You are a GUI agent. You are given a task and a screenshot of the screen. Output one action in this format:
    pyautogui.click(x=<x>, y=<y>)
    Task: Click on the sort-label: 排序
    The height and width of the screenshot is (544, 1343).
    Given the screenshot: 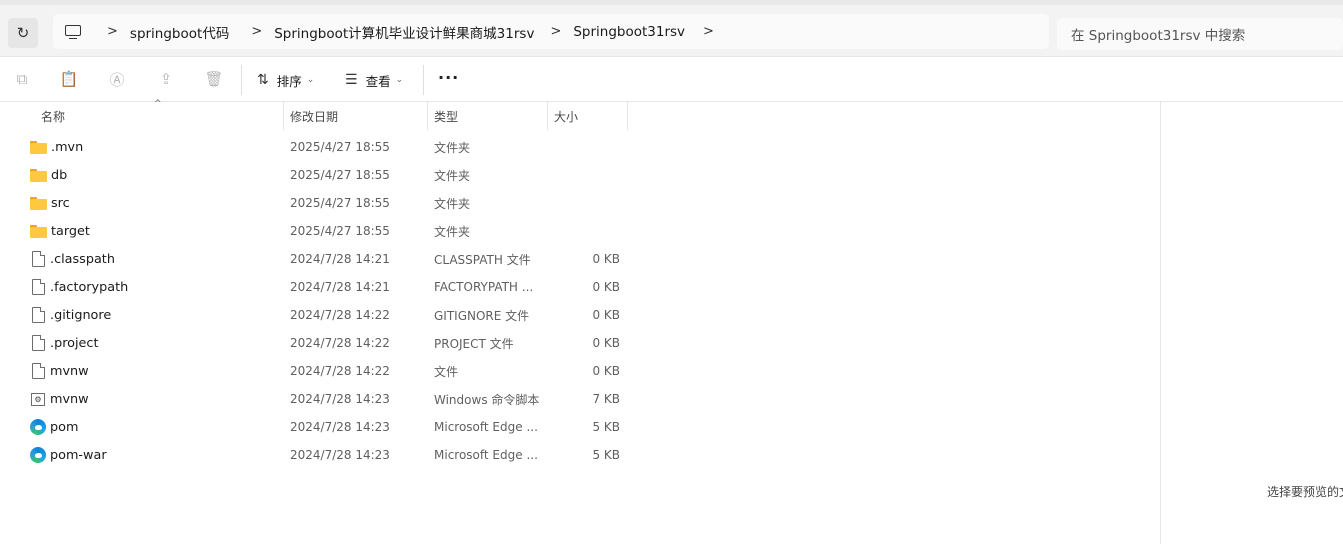 What is the action you would take?
    pyautogui.click(x=289, y=81)
    